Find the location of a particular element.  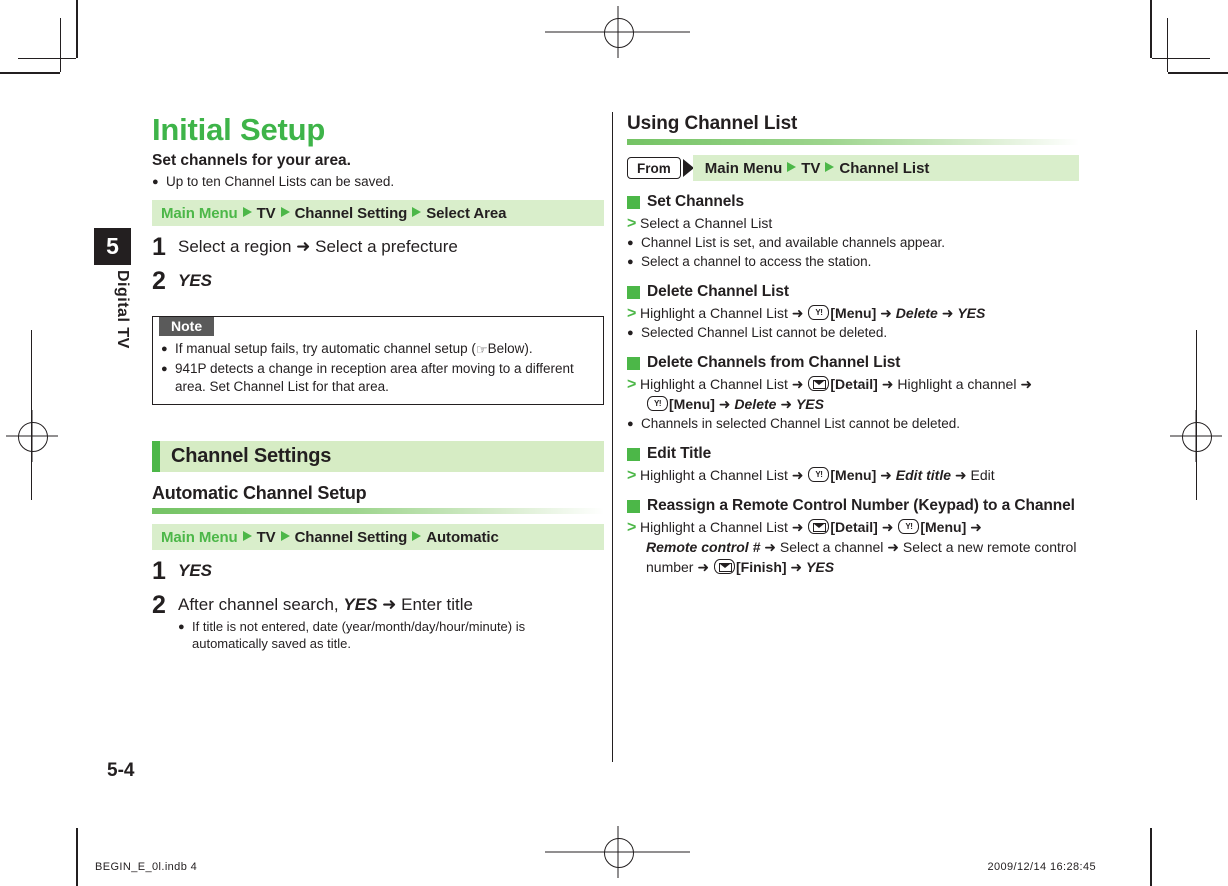

note-caption: Note is located at coordinates (187, 326).